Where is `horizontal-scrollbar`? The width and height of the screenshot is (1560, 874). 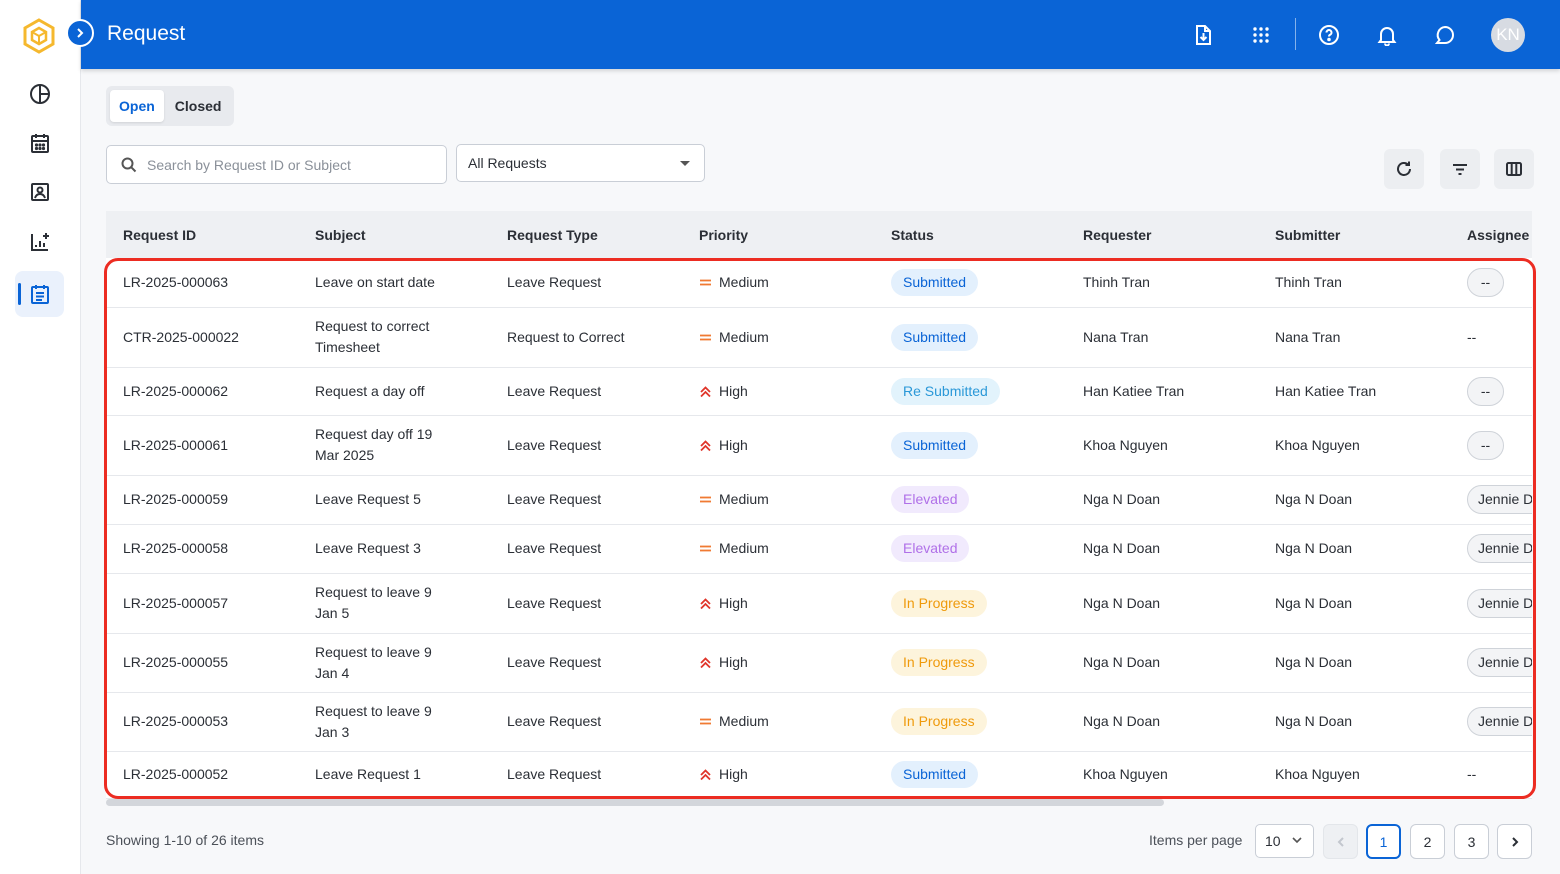
horizontal-scrollbar is located at coordinates (635, 802).